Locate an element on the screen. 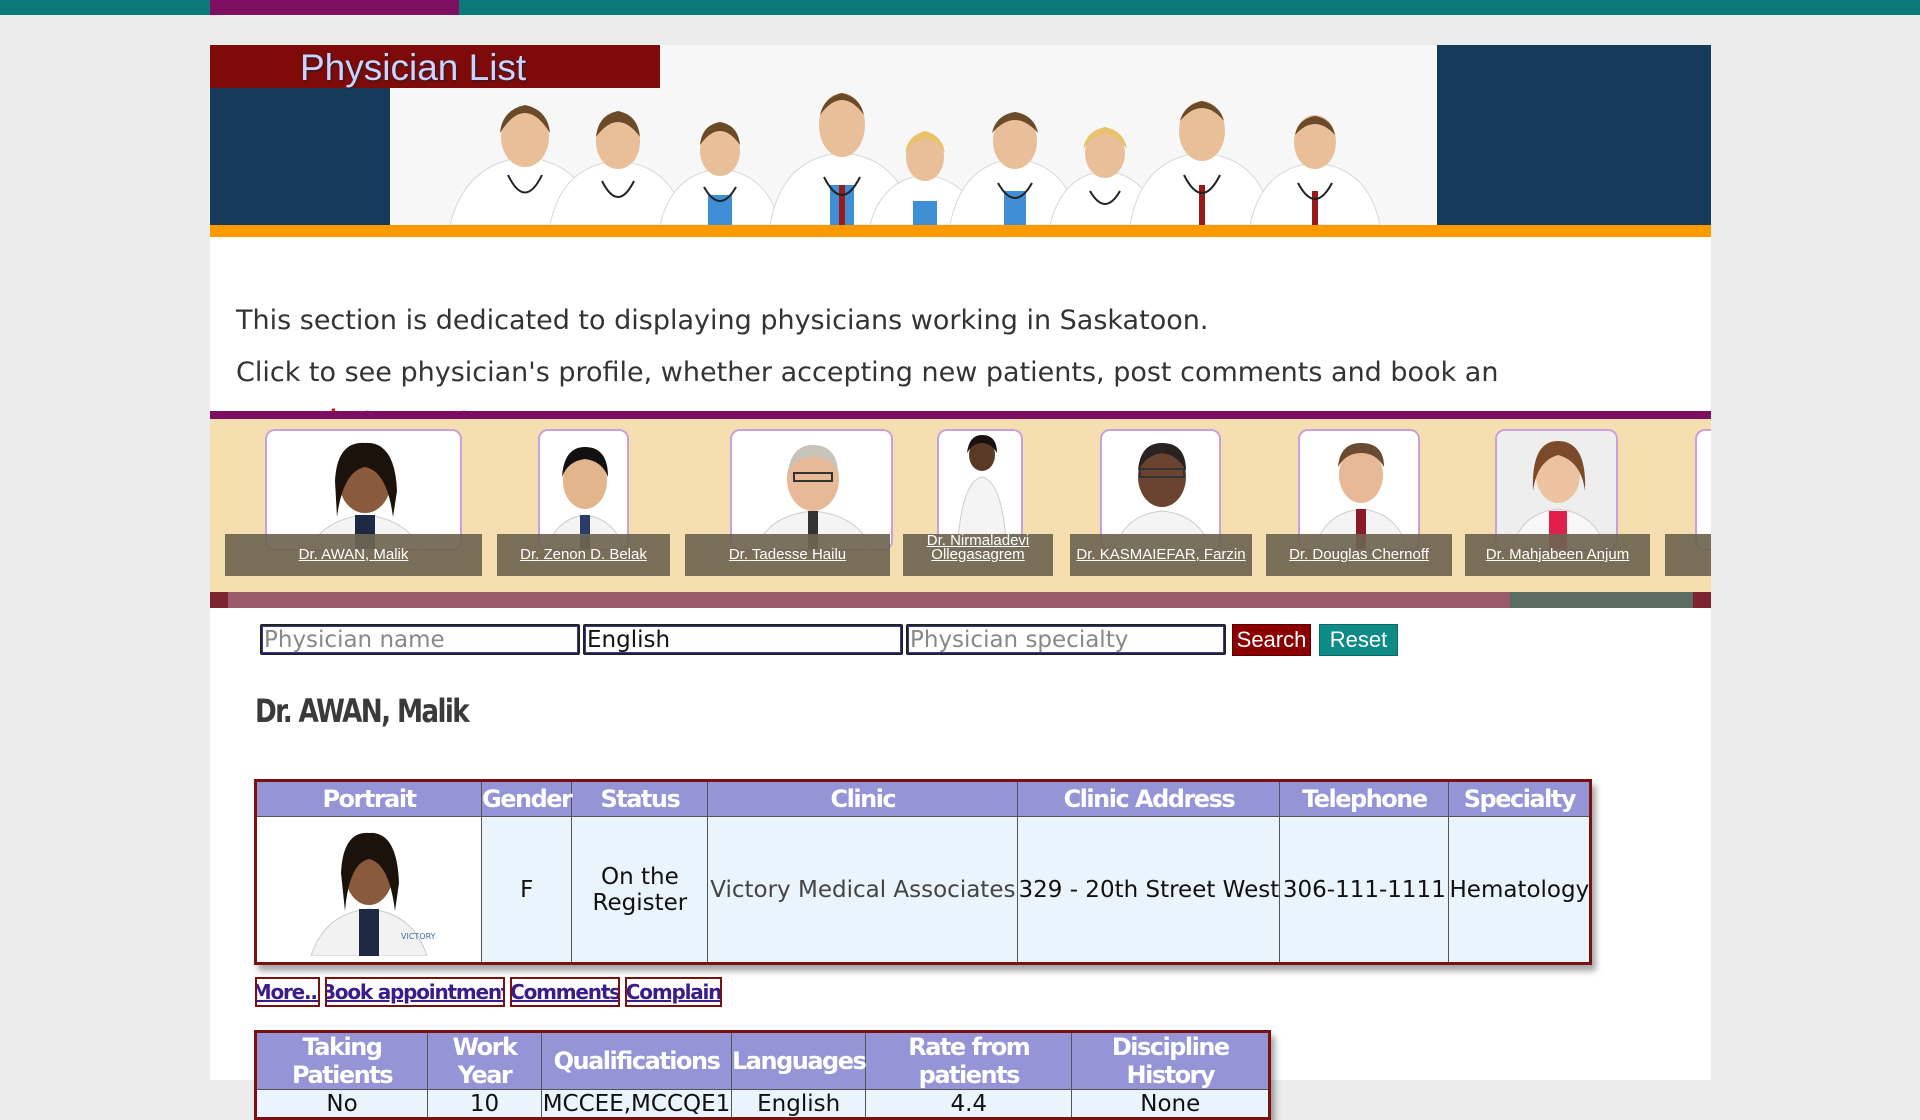 Image resolution: width=1920 pixels, height=1120 pixels. book-appointment-button: Book appointment is located at coordinates (415, 992).